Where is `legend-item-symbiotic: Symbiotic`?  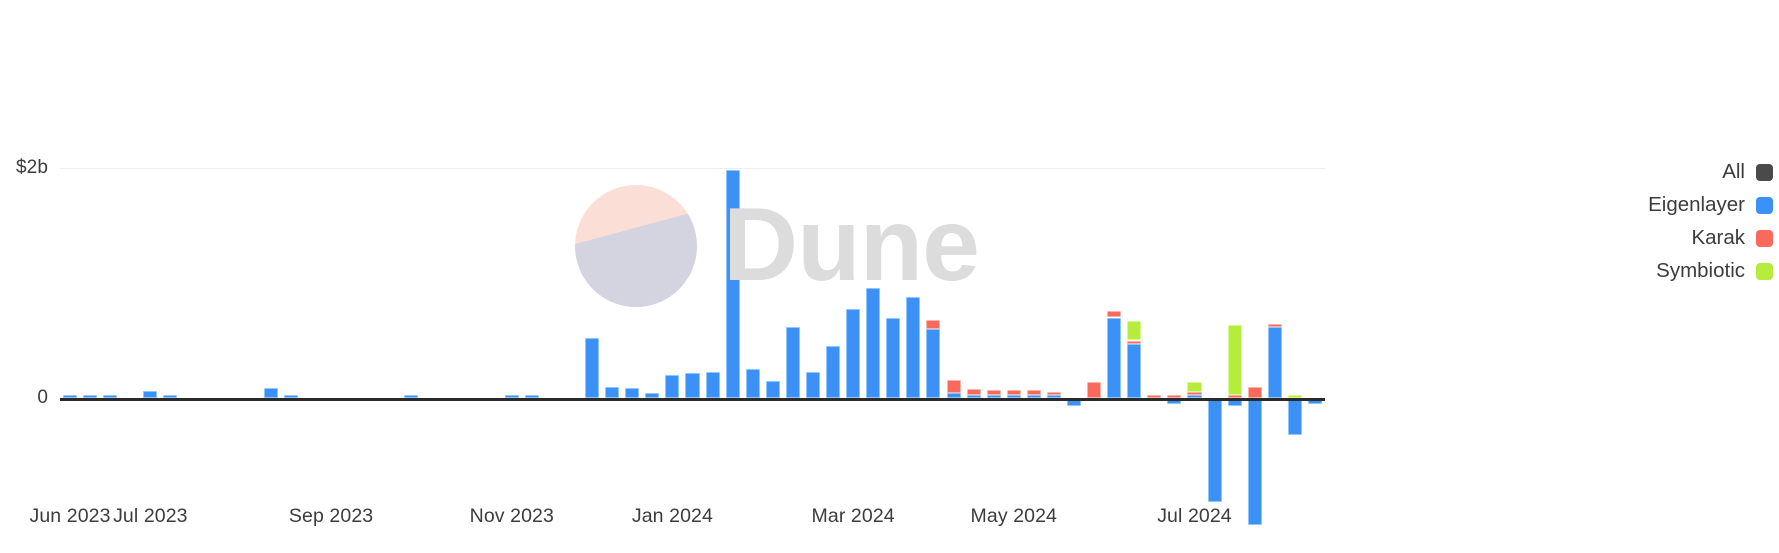
legend-item-symbiotic: Symbiotic is located at coordinates (1608, 271).